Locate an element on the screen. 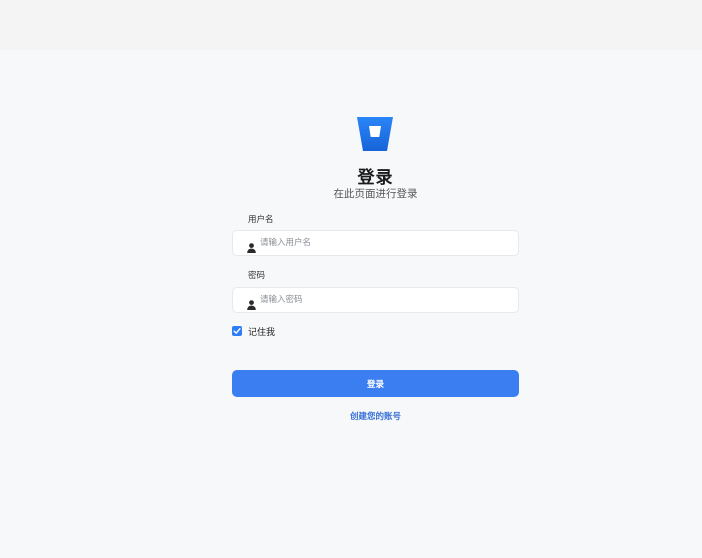 This screenshot has width=702, height=558. password-label: 密码 is located at coordinates (257, 276).